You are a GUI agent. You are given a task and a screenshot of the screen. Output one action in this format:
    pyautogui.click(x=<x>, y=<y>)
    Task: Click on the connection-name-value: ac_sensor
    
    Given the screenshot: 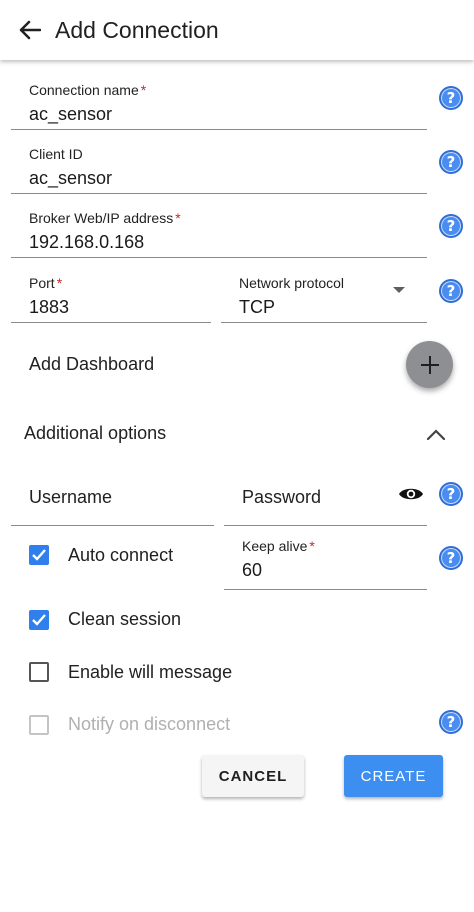 What is the action you would take?
    pyautogui.click(x=71, y=114)
    